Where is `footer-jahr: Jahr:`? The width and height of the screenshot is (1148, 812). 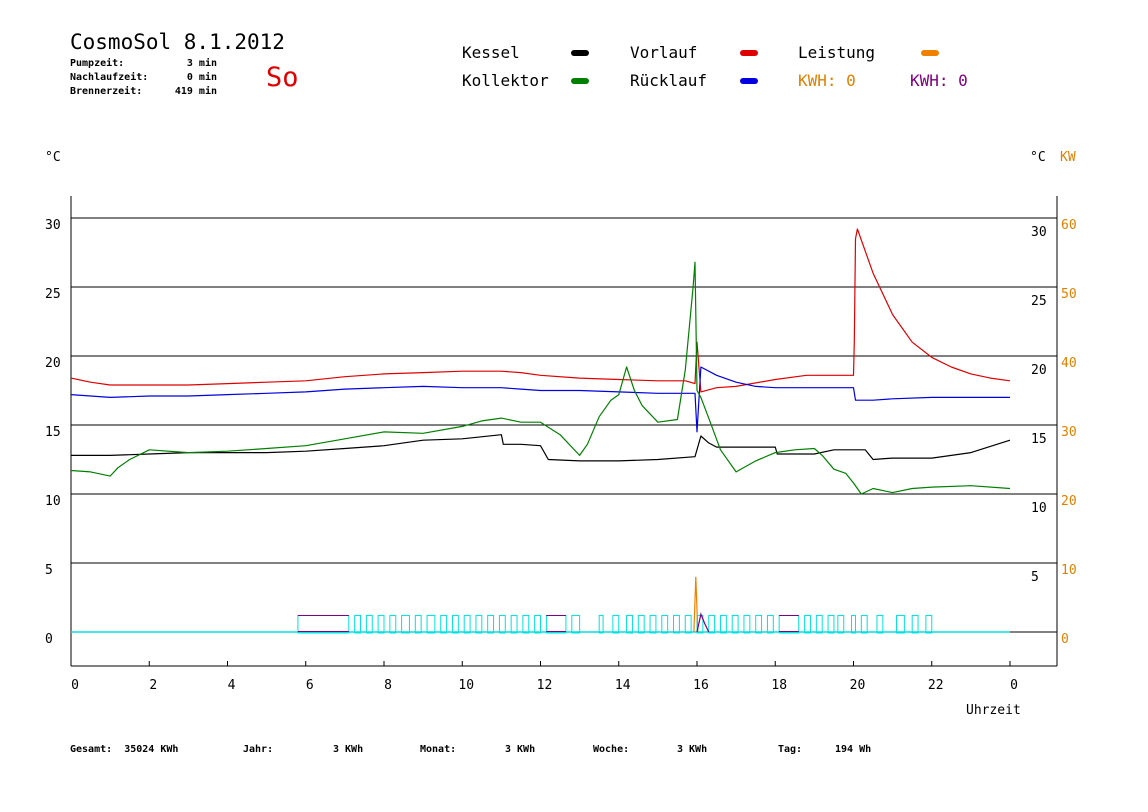 footer-jahr: Jahr: is located at coordinates (258, 749).